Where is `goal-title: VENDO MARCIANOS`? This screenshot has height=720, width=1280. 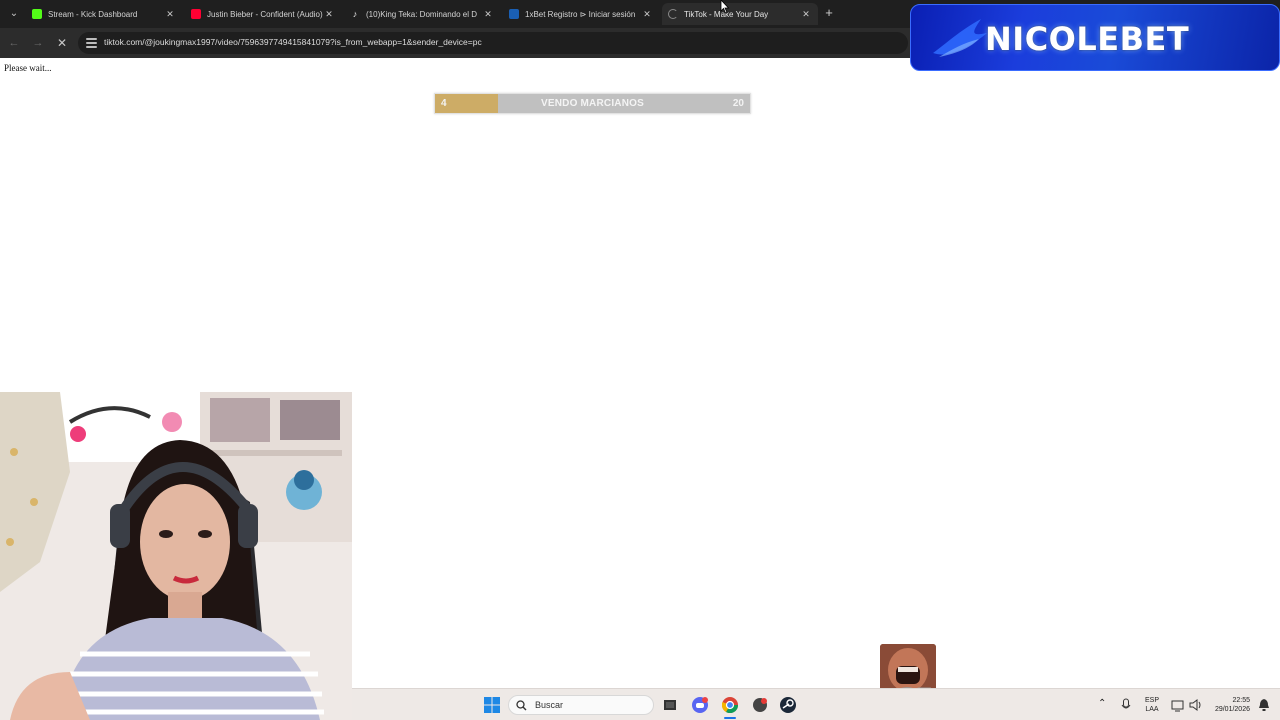 goal-title: VENDO MARCIANOS is located at coordinates (592, 103).